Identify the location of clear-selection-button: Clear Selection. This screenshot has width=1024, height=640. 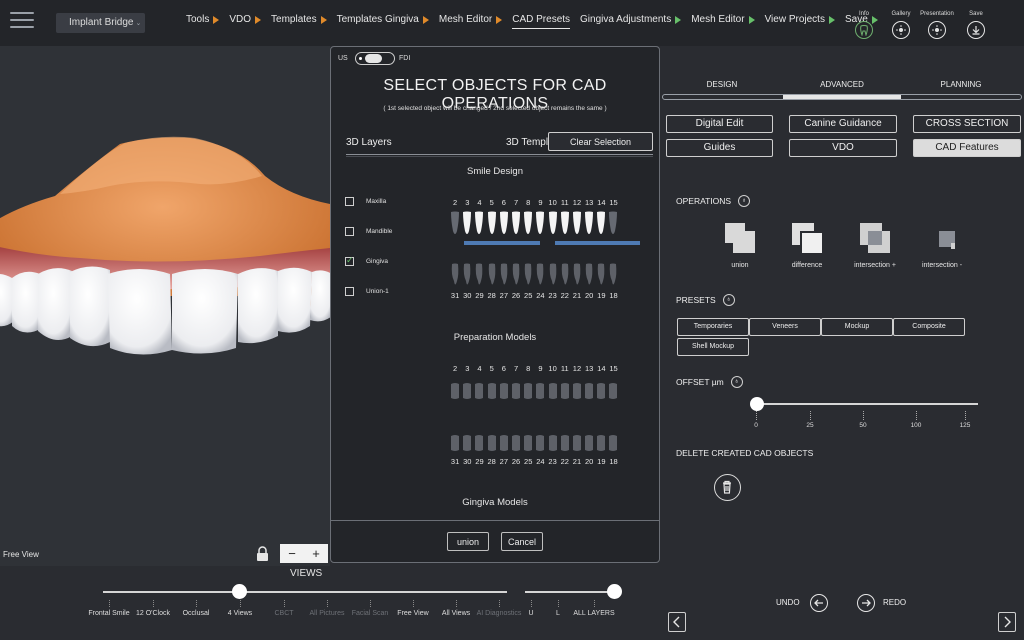
(600, 141).